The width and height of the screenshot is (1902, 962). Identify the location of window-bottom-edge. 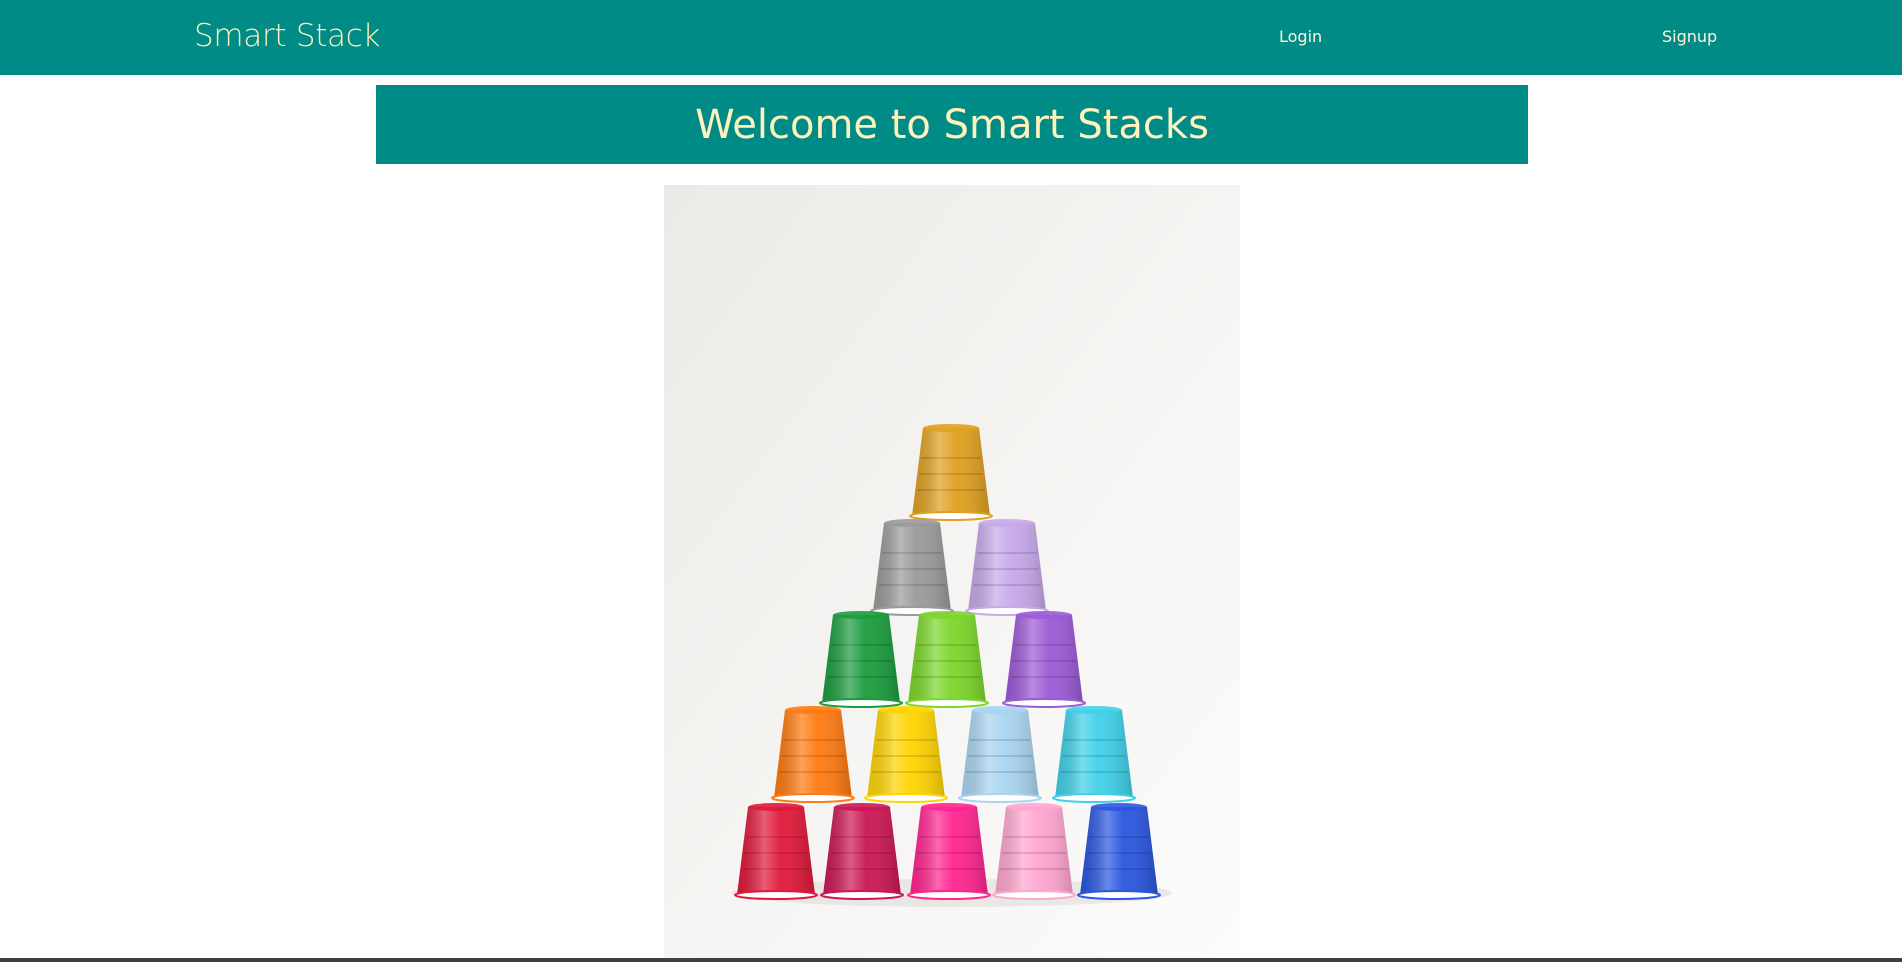
(951, 960).